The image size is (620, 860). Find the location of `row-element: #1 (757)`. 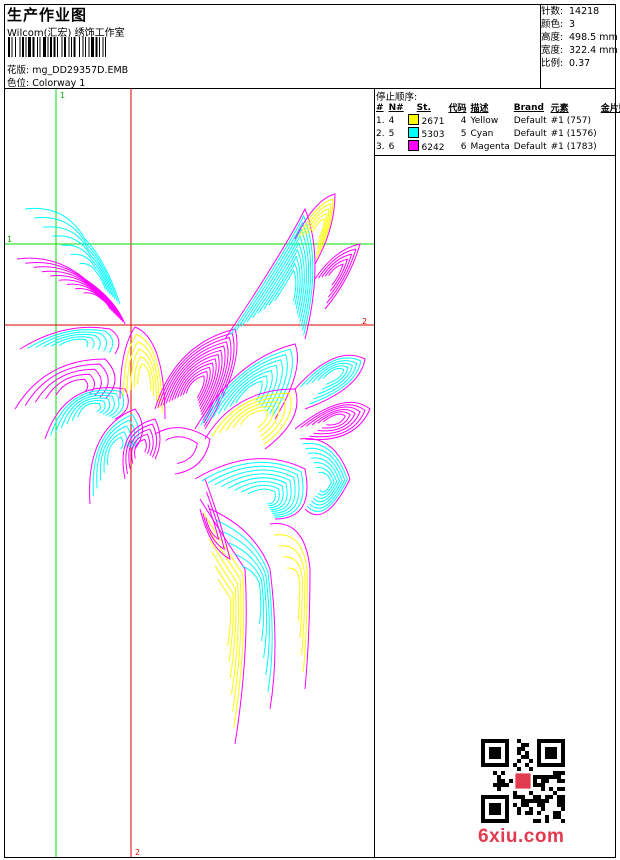

row-element: #1 (757) is located at coordinates (570, 120).